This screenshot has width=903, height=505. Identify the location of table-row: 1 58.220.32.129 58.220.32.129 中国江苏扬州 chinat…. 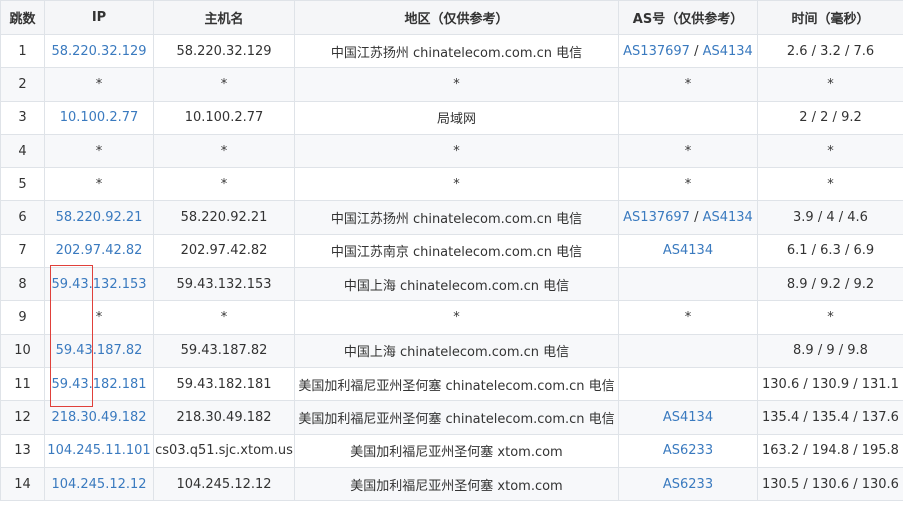
(451, 51).